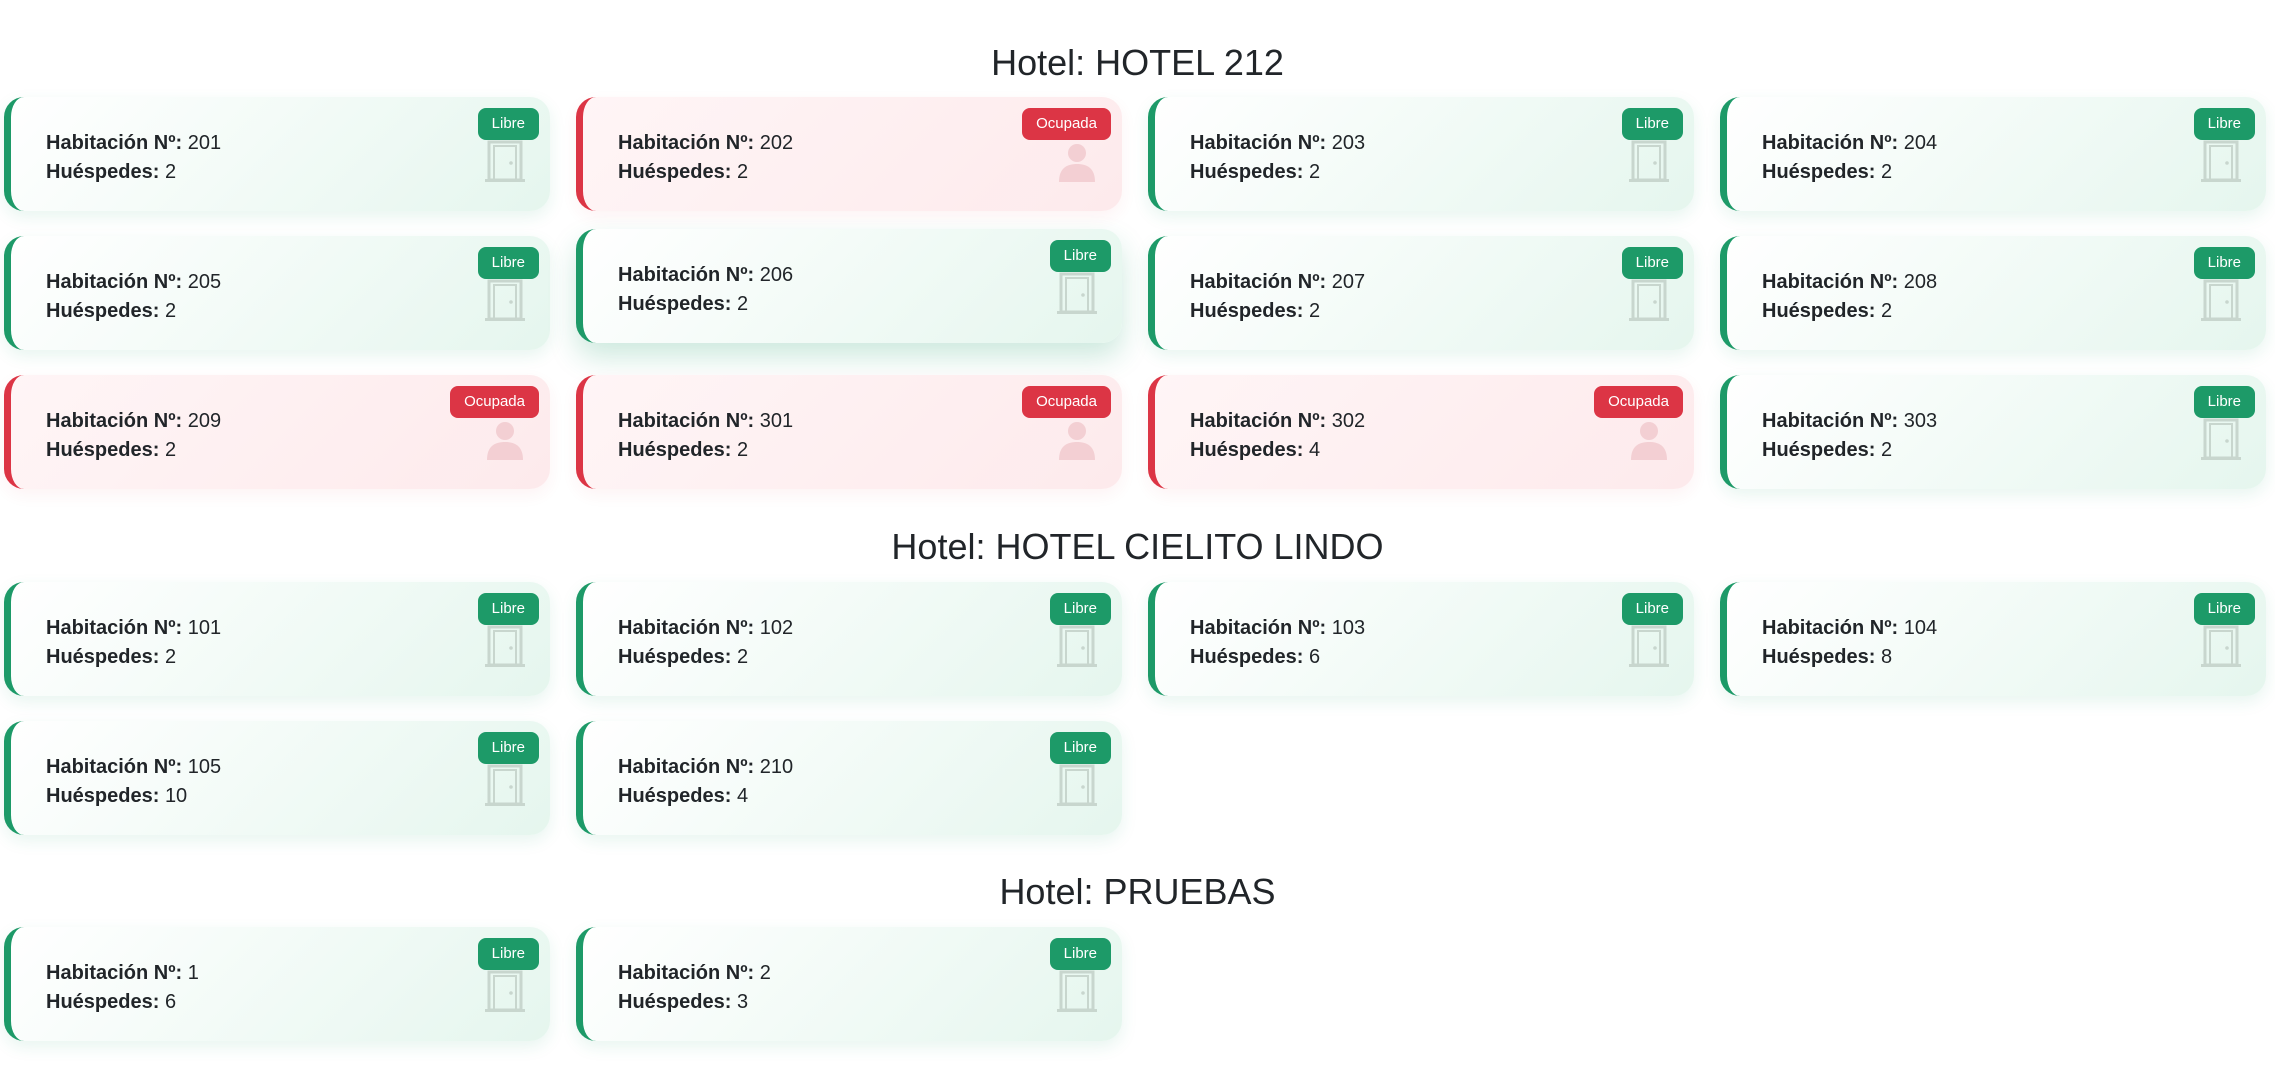 The image size is (2275, 1087). Describe the element at coordinates (776, 767) in the screenshot. I see `room-number-value: 210` at that location.